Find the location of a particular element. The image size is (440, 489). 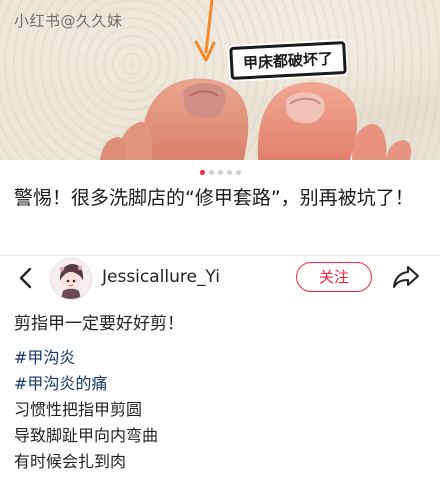

avatar is located at coordinates (71, 279).